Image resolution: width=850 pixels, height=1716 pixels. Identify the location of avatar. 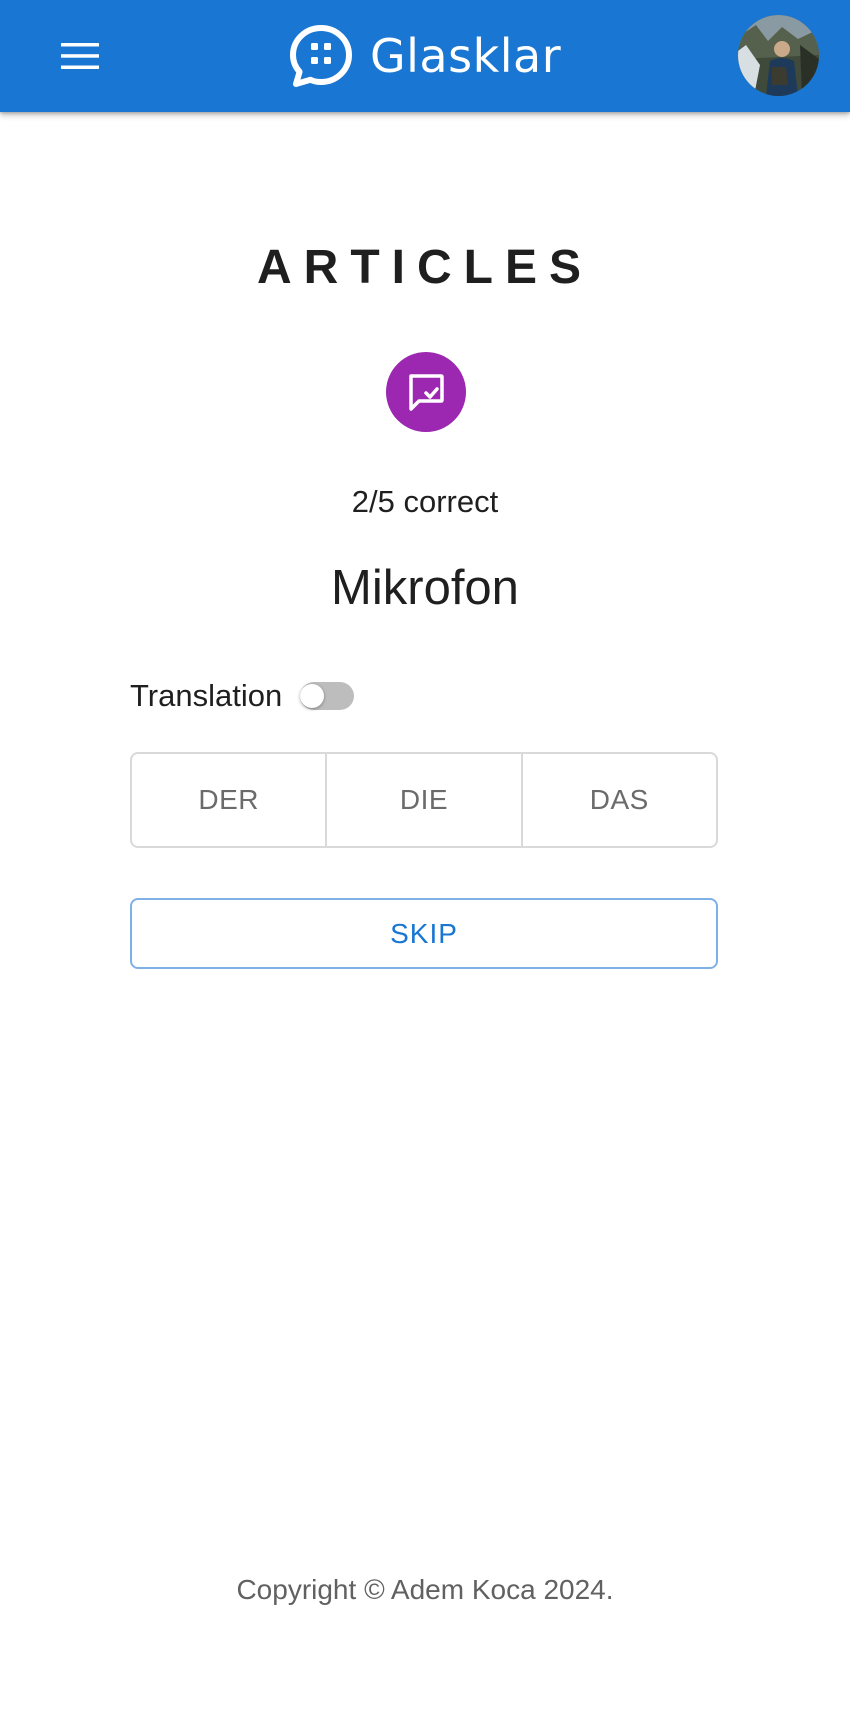
(778, 55).